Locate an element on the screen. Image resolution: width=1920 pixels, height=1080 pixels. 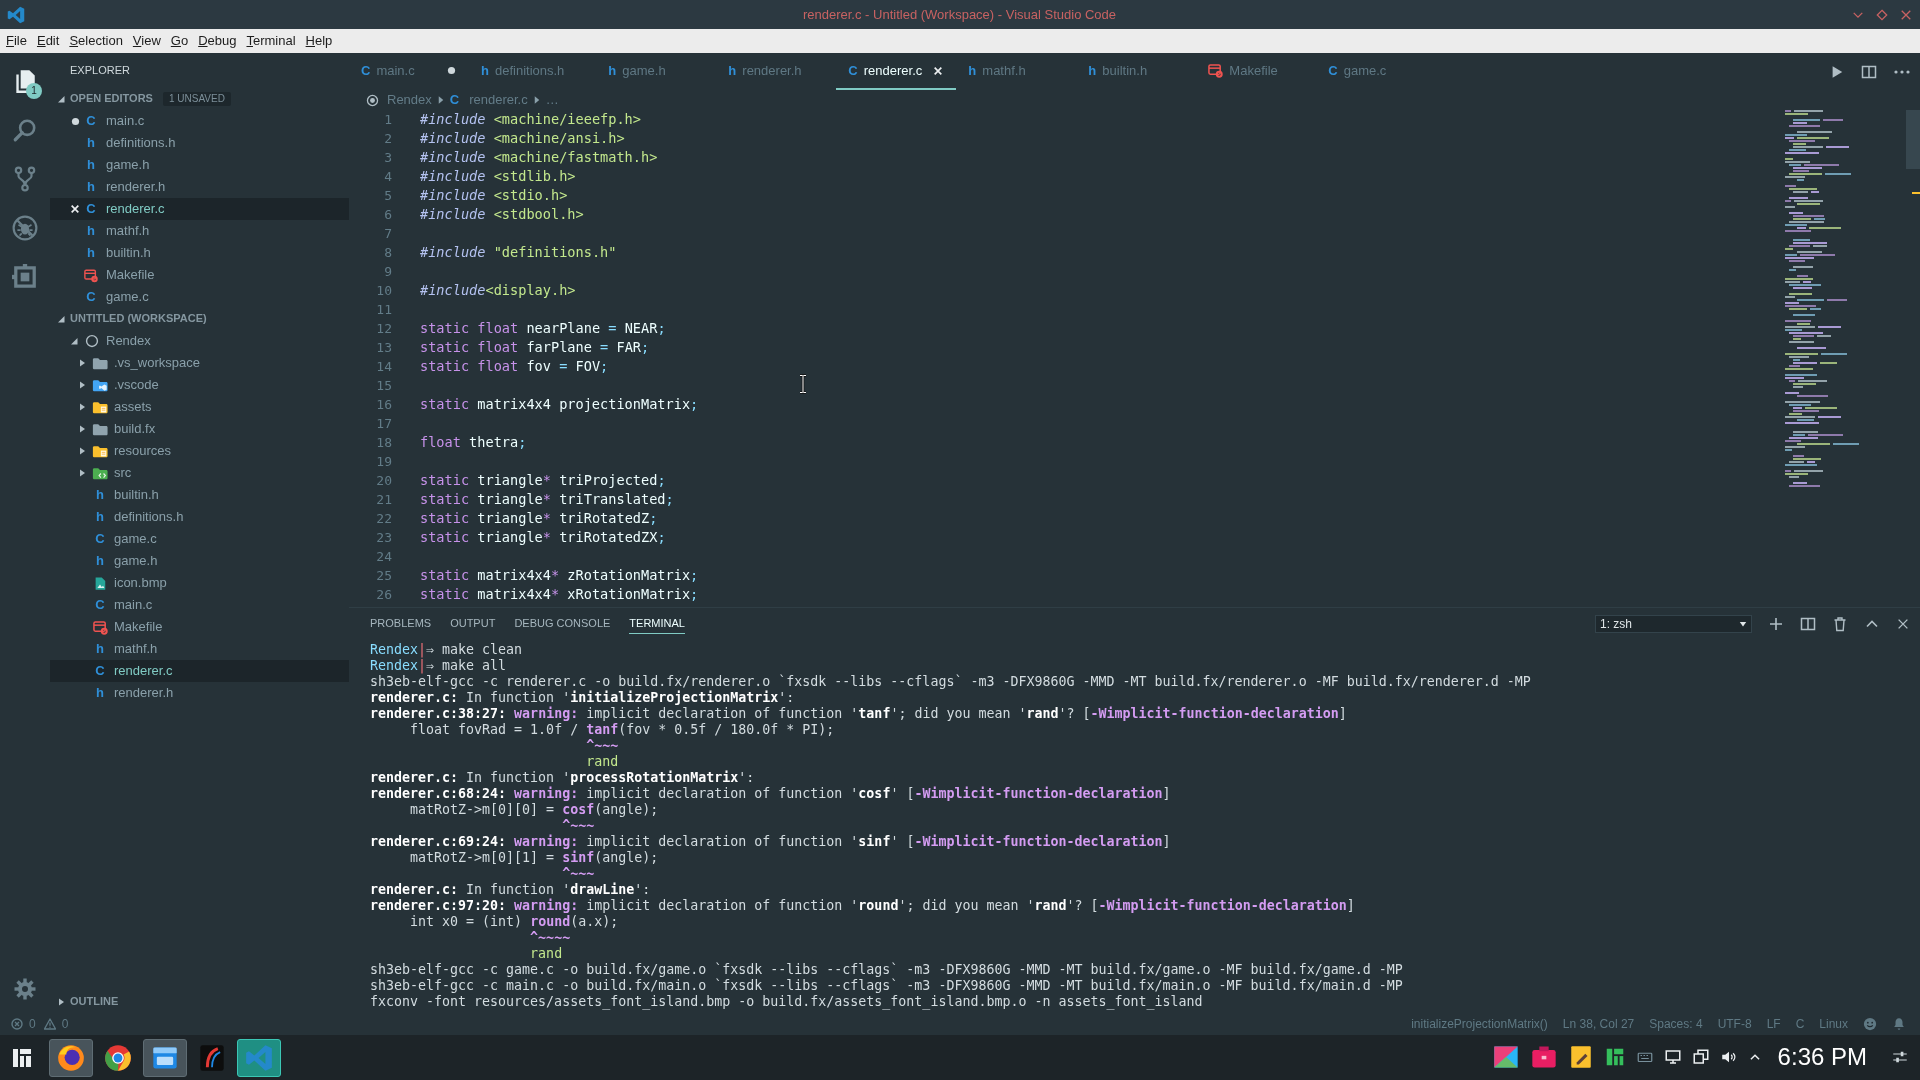
status-item: initializeProjectionMatrix() is located at coordinates (1479, 1024).